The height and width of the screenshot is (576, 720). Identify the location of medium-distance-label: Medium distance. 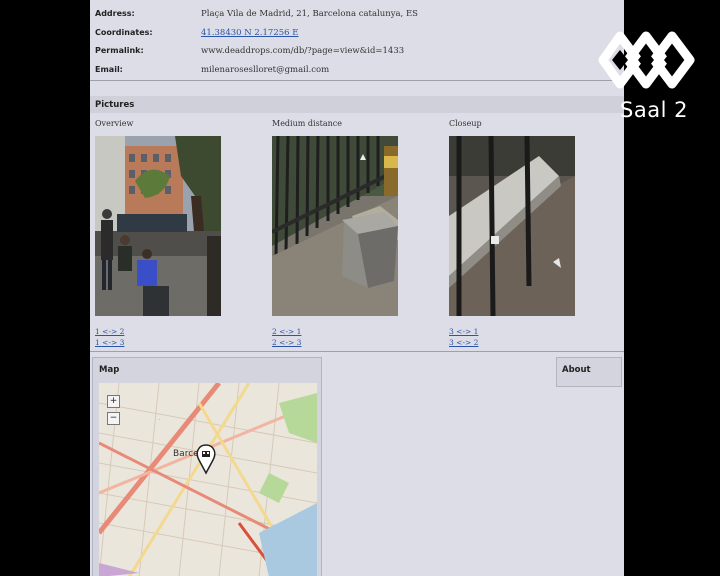
(307, 123).